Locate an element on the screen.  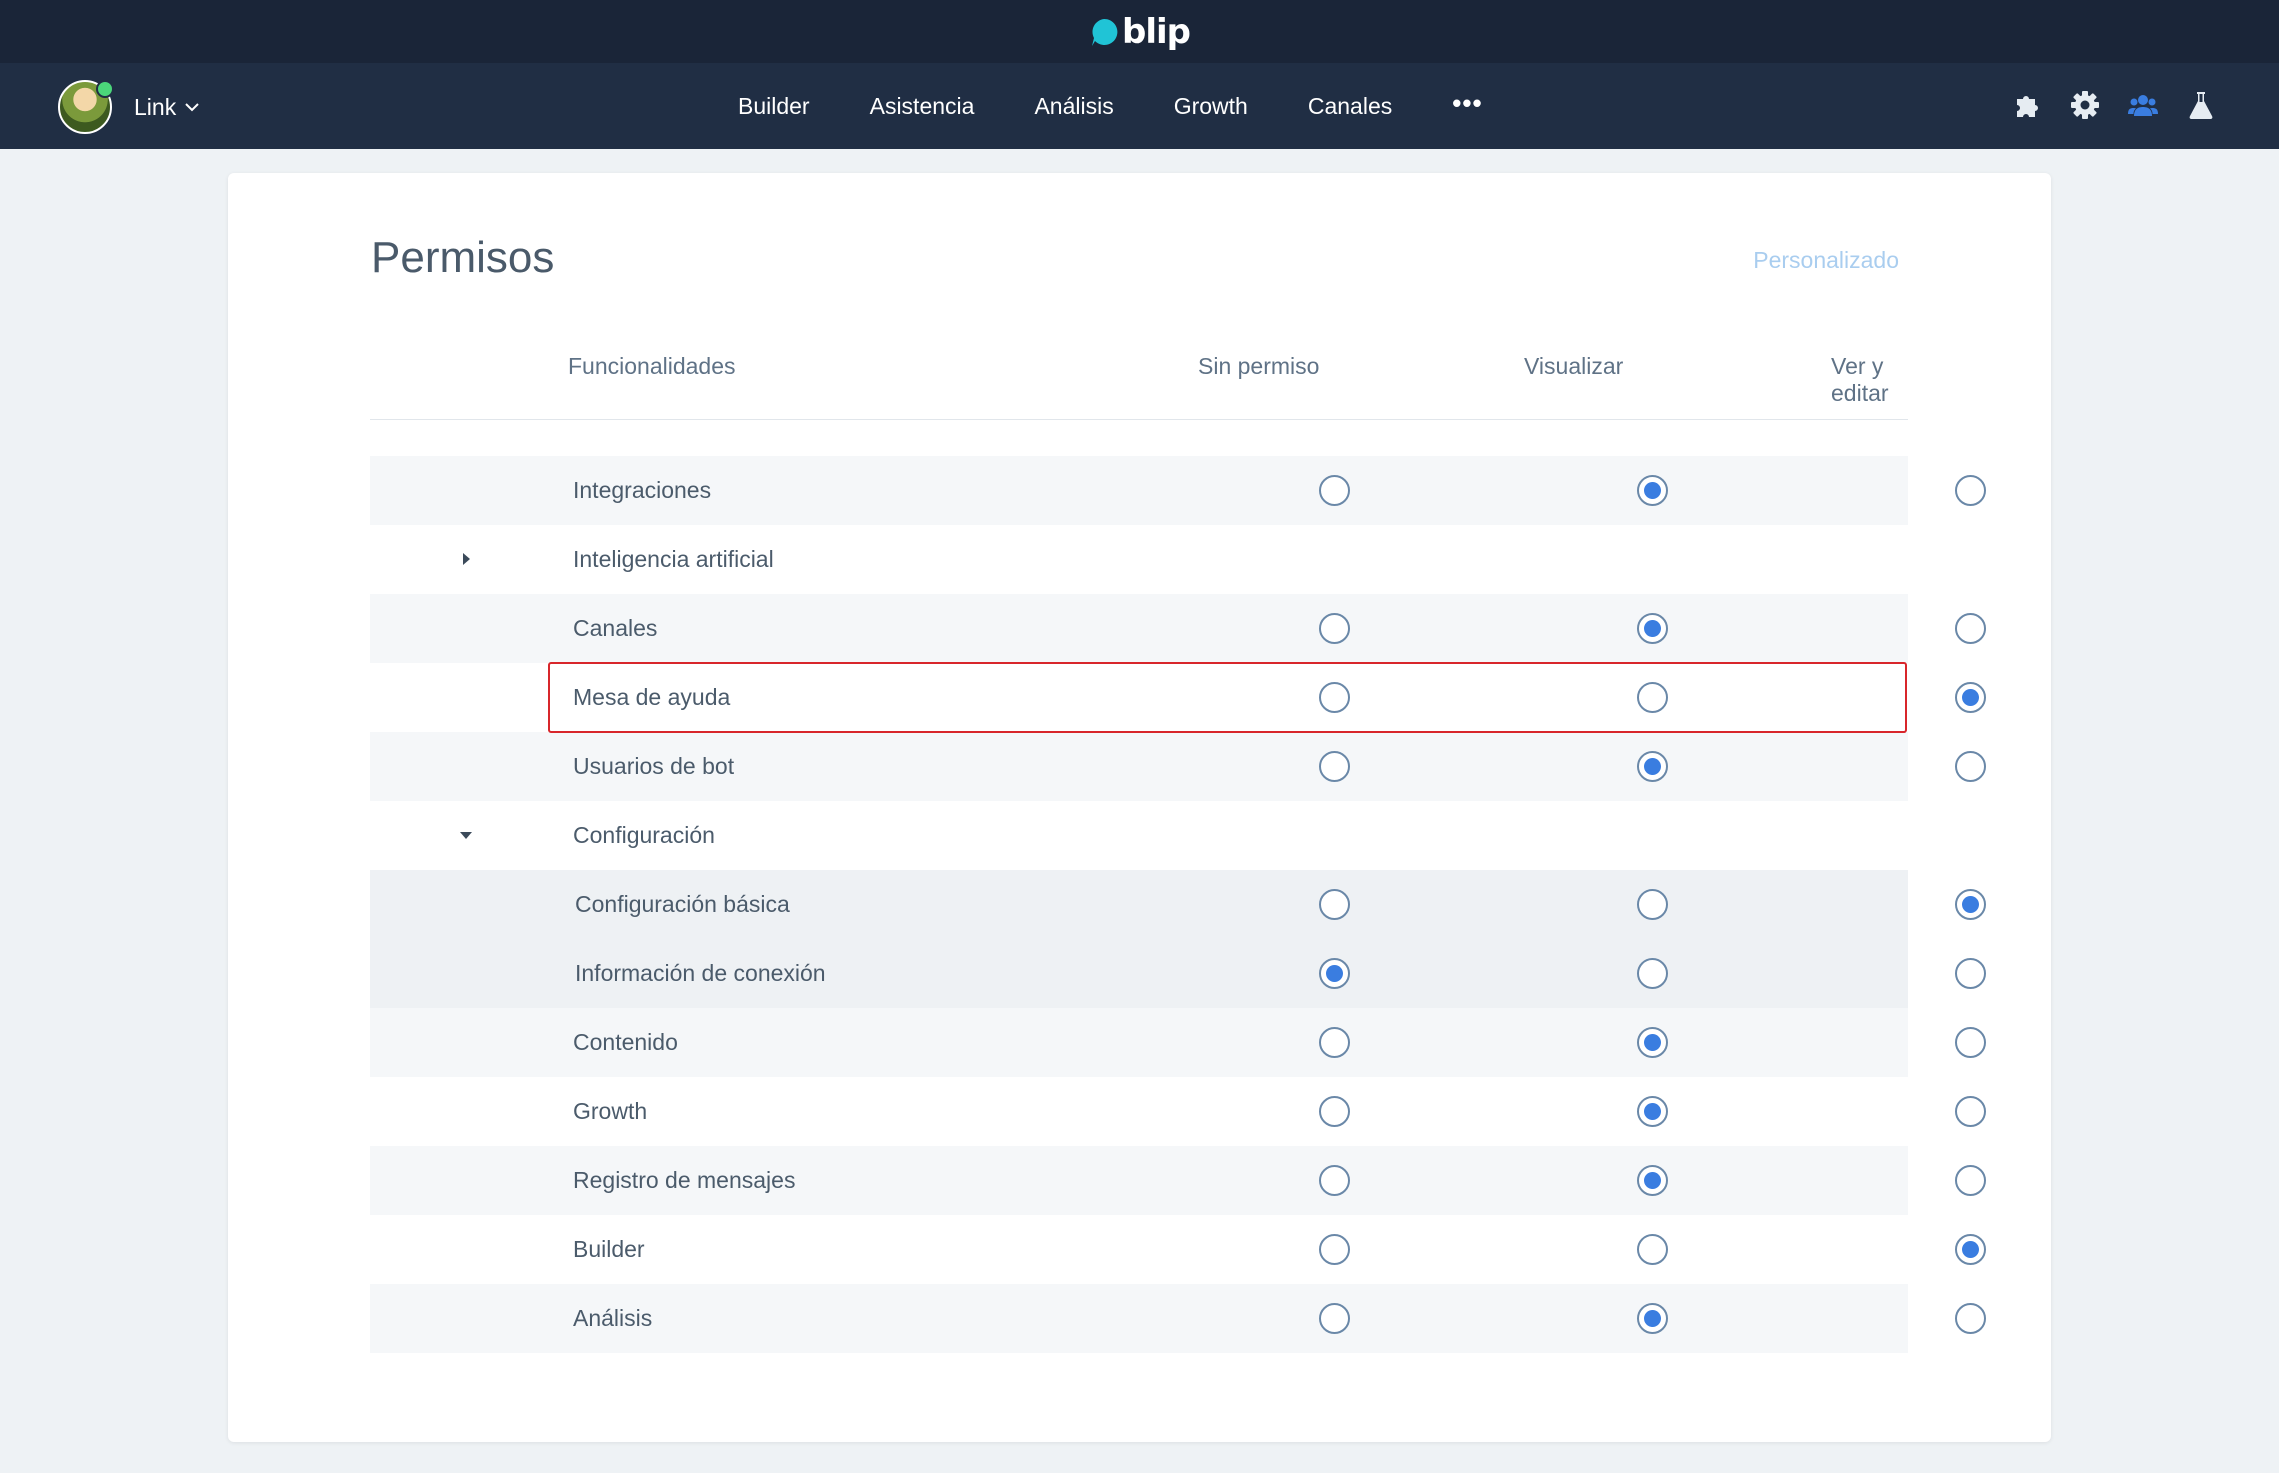
caret-right-icon is located at coordinates (466, 559).